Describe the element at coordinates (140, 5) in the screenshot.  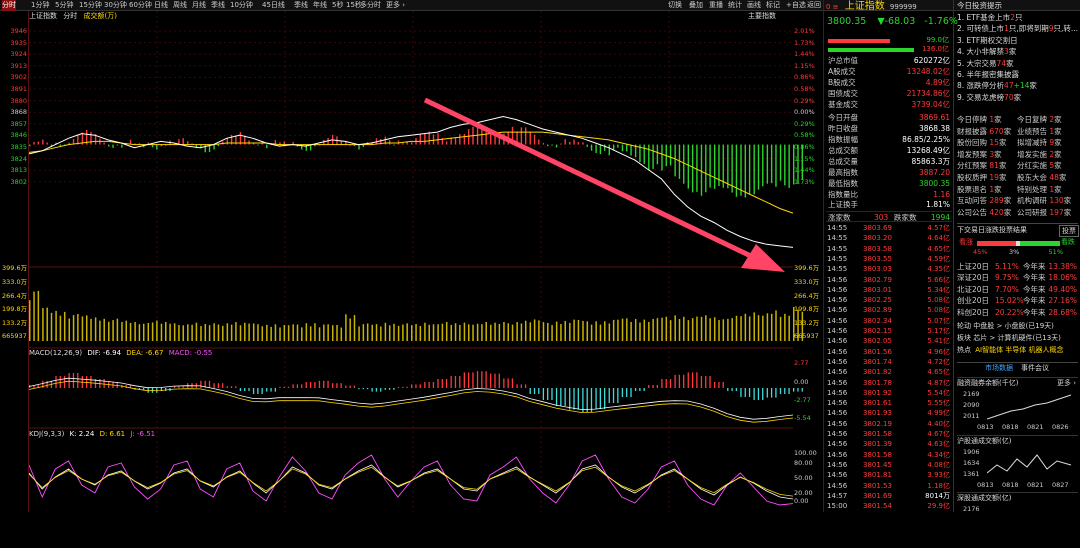
I see `toolbar-5: 60分钟` at that location.